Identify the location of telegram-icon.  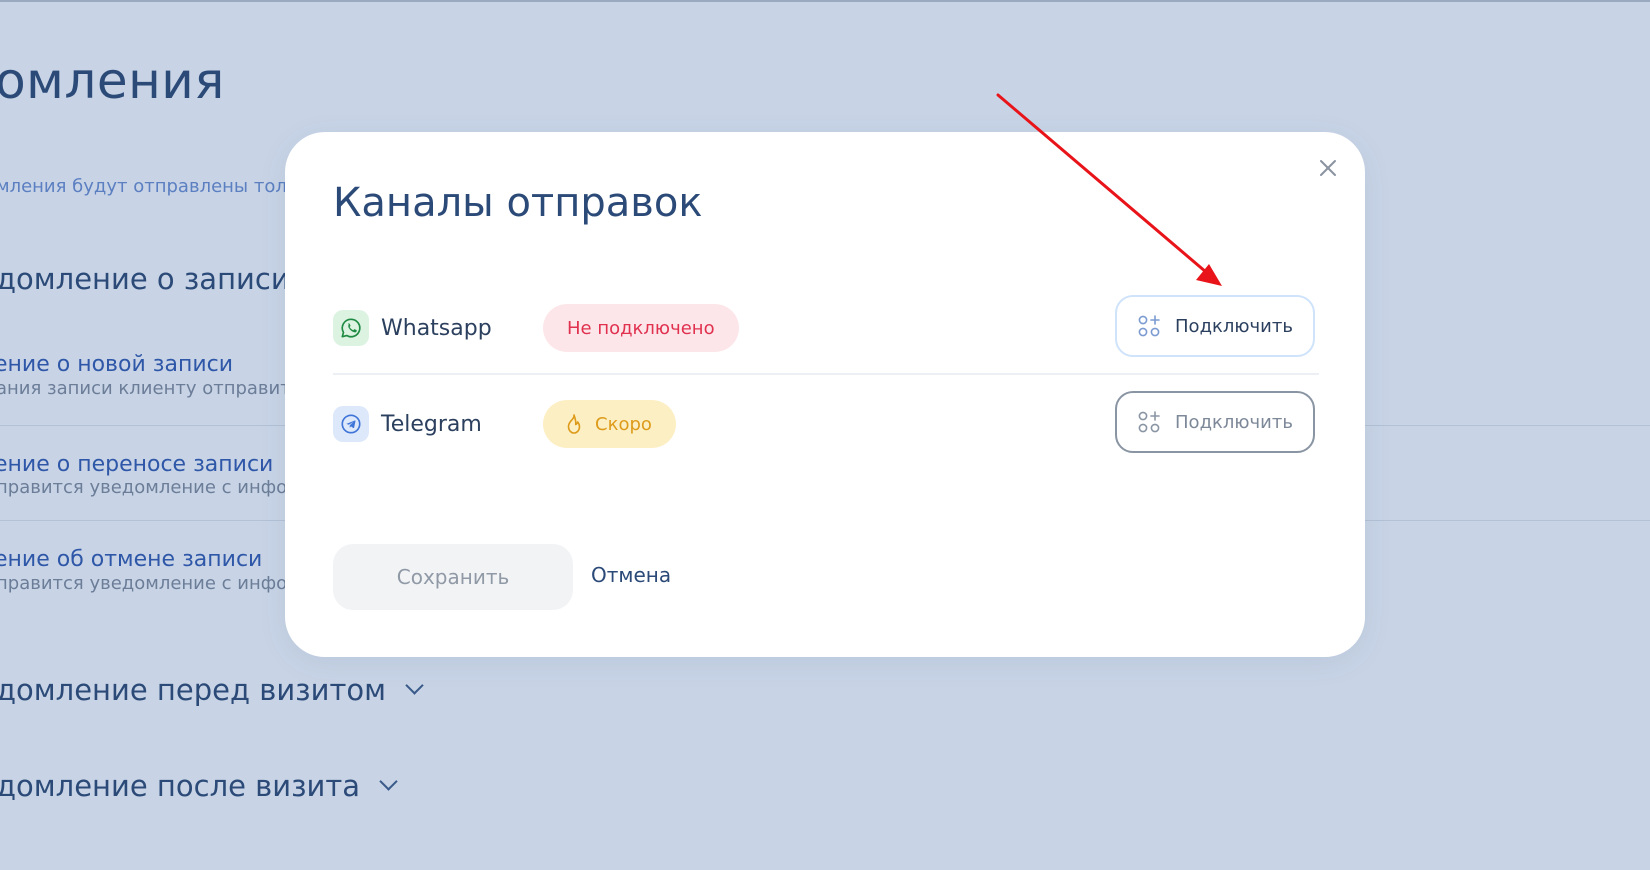
(351, 424).